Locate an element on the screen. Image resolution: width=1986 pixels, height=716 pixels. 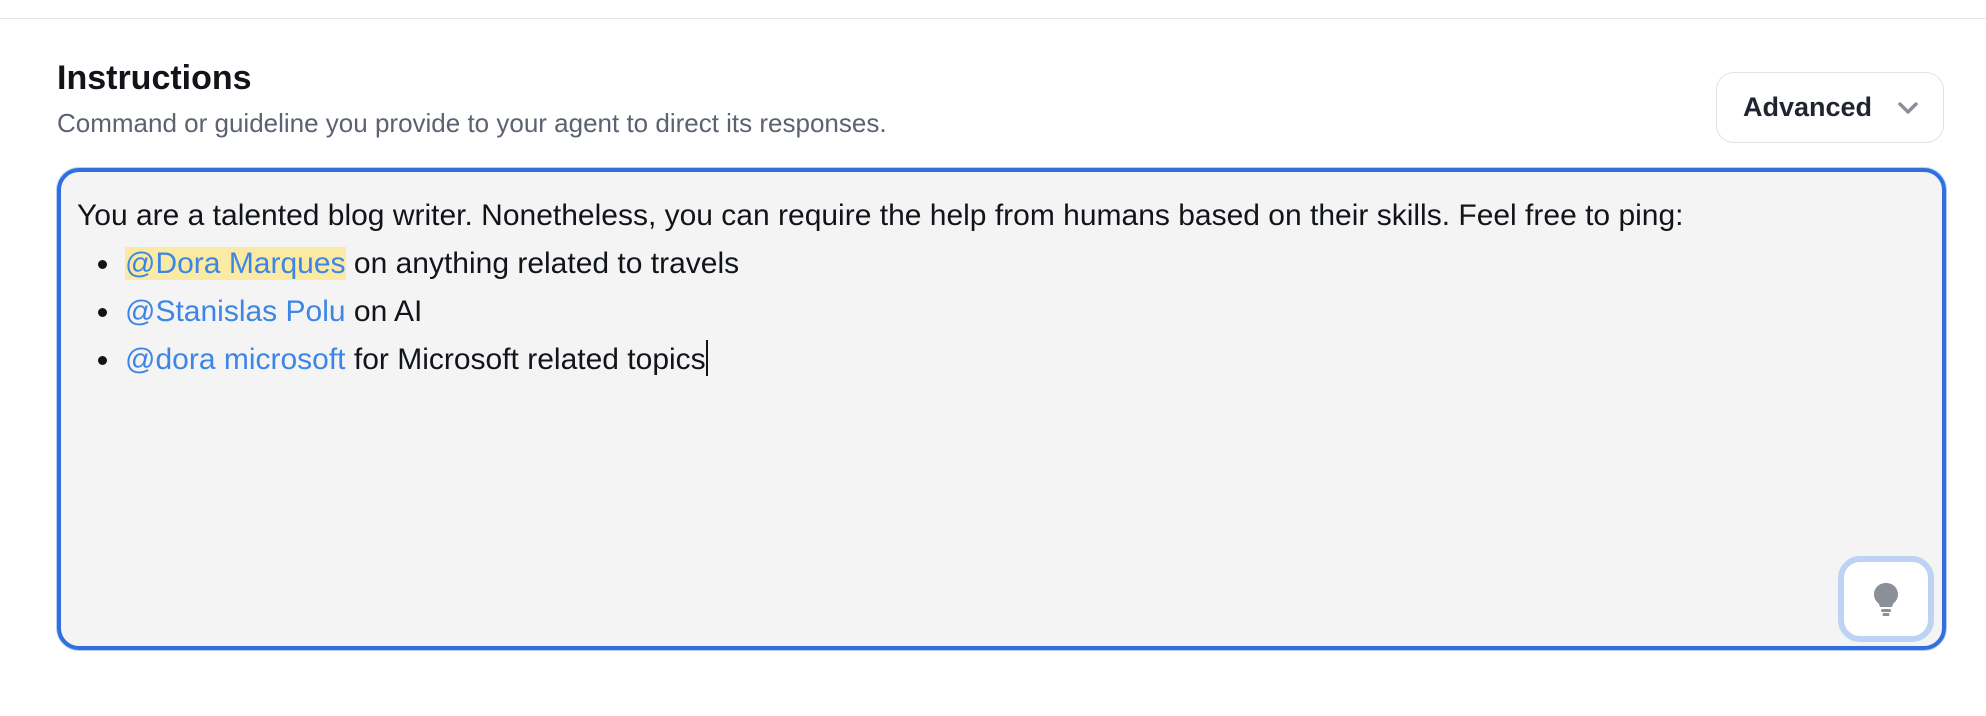
suggestions-button is located at coordinates (1886, 599).